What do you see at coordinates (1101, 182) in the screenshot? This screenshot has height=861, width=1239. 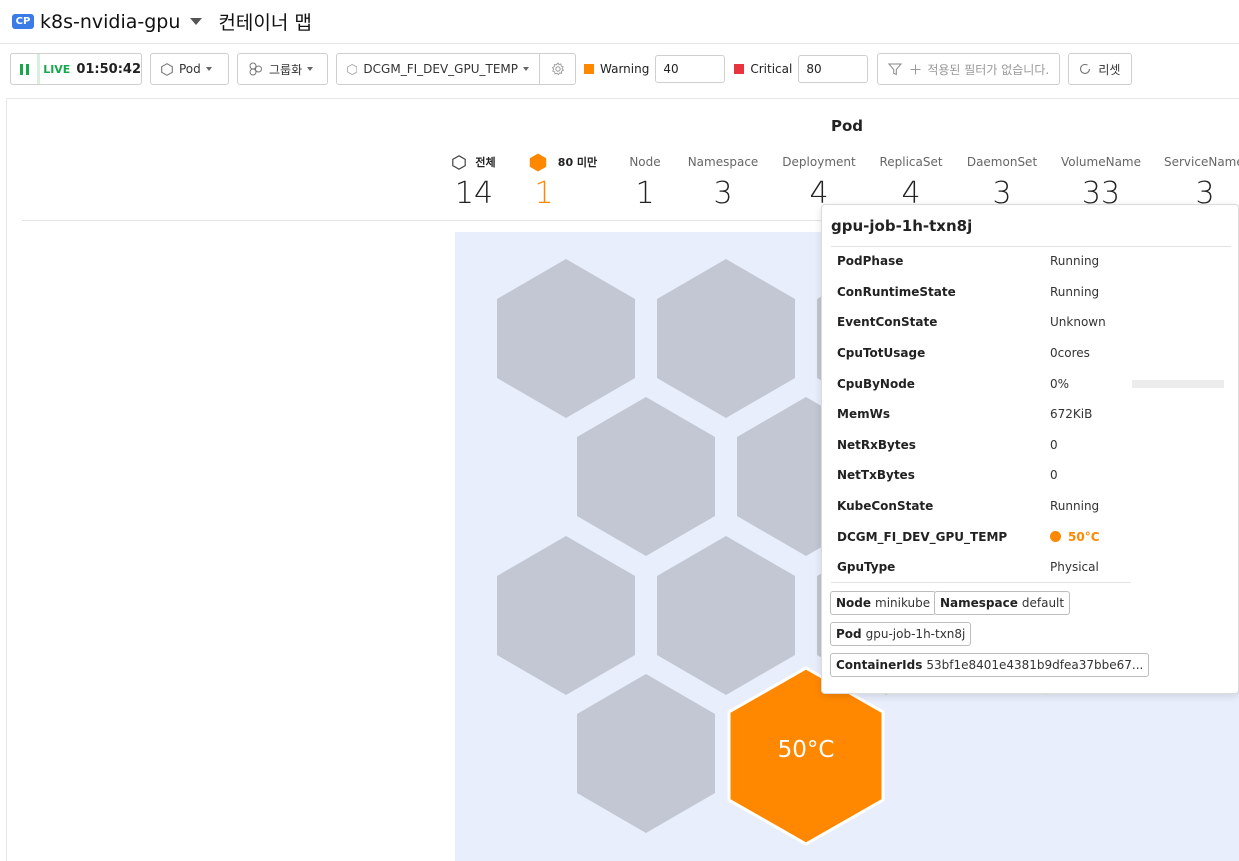 I see `stat-volumename: VolumeName 33` at bounding box center [1101, 182].